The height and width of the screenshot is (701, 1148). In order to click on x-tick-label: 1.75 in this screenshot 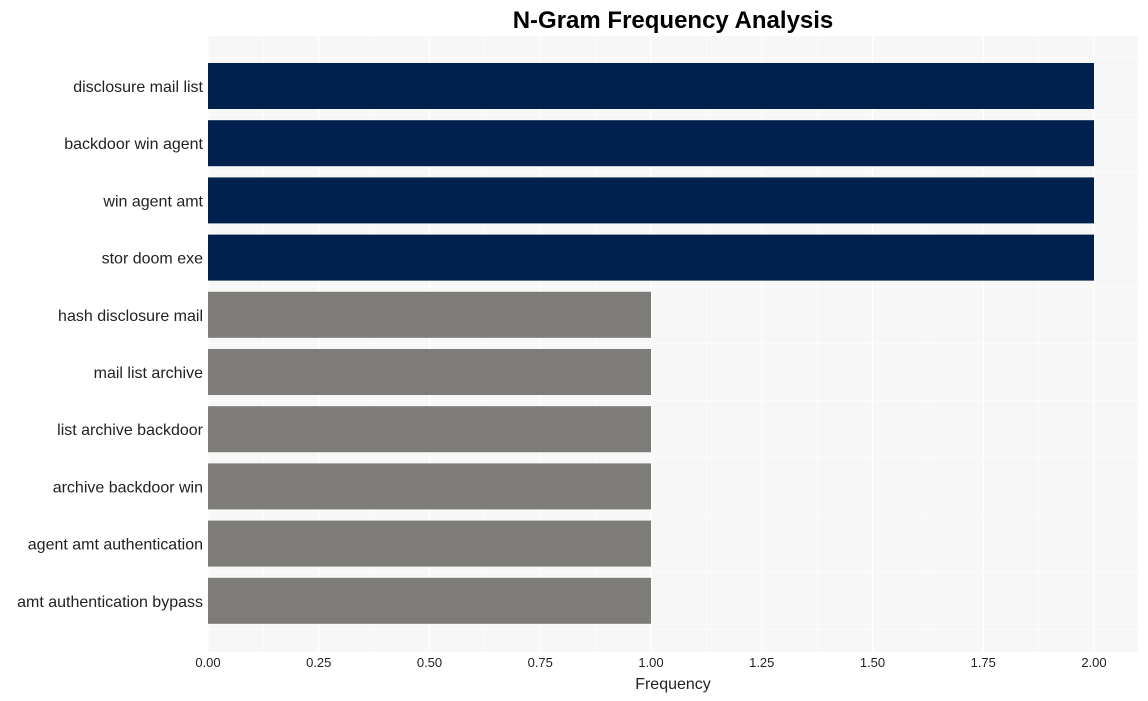, I will do `click(983, 662)`.